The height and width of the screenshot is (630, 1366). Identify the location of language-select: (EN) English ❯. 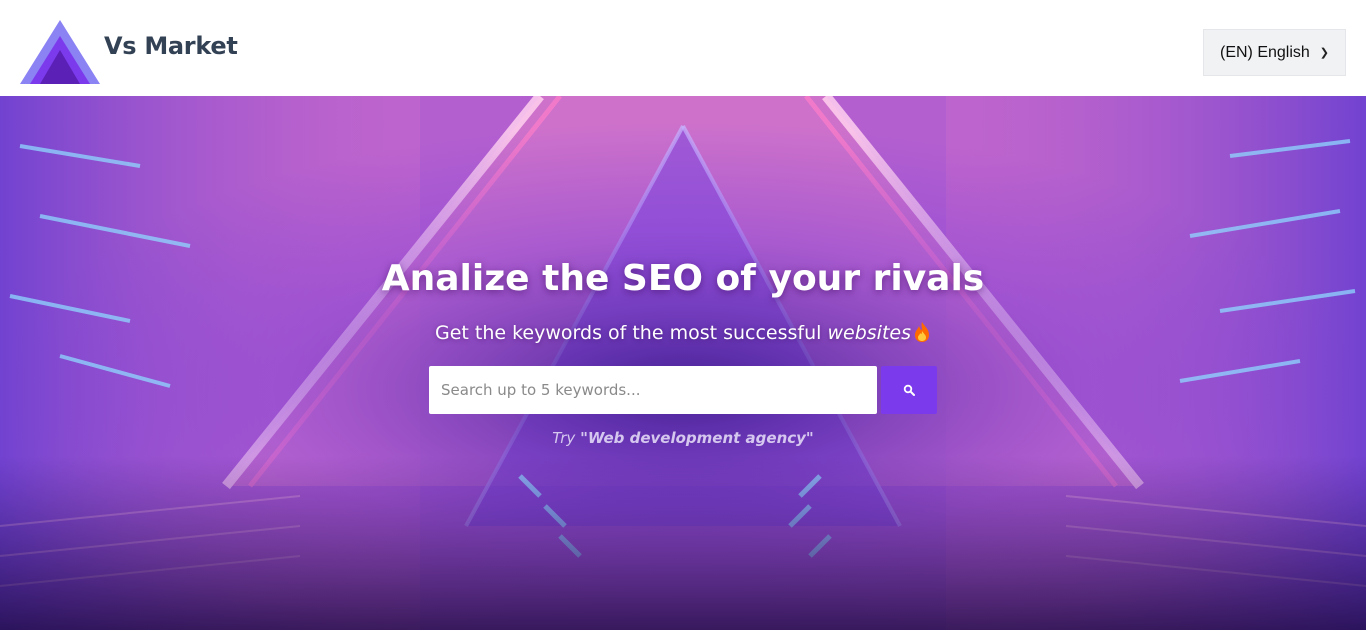
(1274, 52).